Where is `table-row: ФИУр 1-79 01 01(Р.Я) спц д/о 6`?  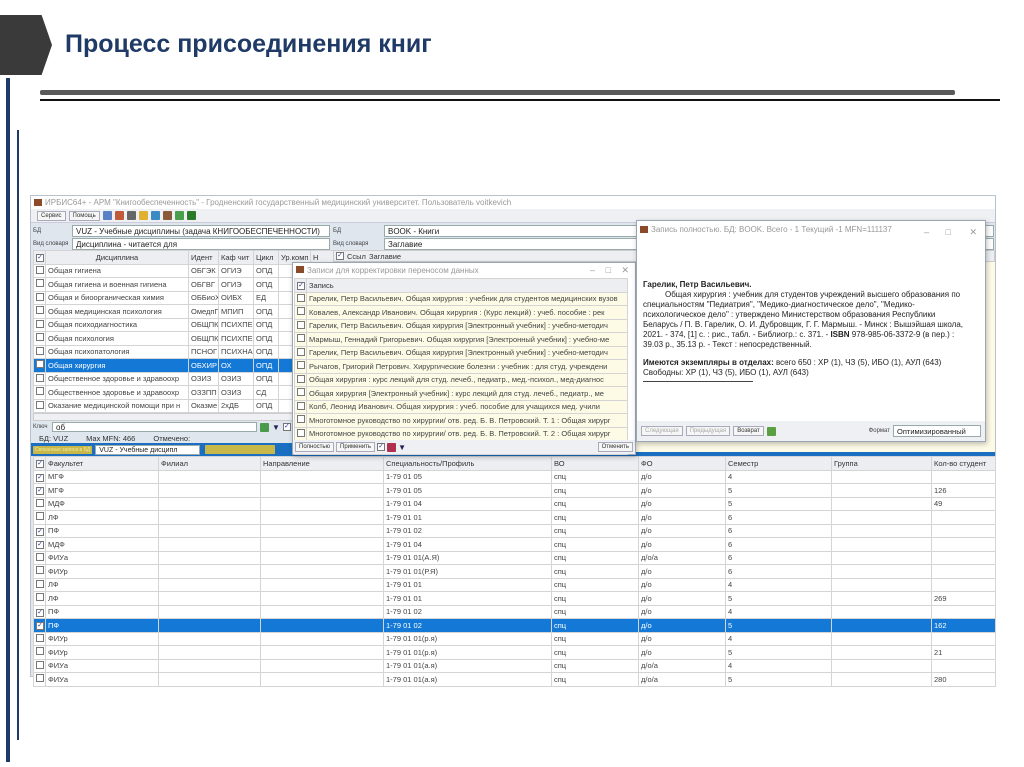
table-row: ФИУр 1-79 01 01(Р.Я) спц д/о 6 is located at coordinates (514, 571).